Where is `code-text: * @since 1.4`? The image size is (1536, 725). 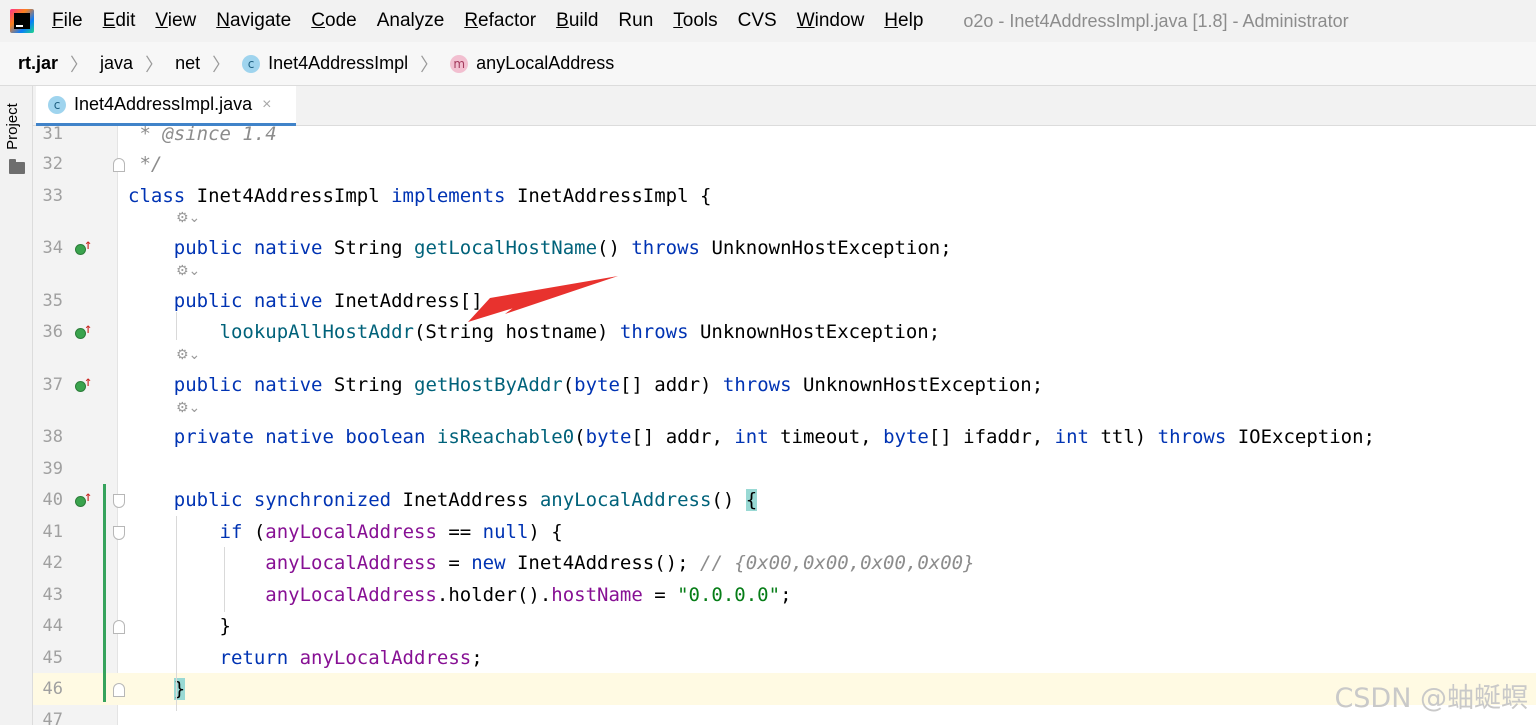
code-text: * @since 1.4 is located at coordinates (202, 135).